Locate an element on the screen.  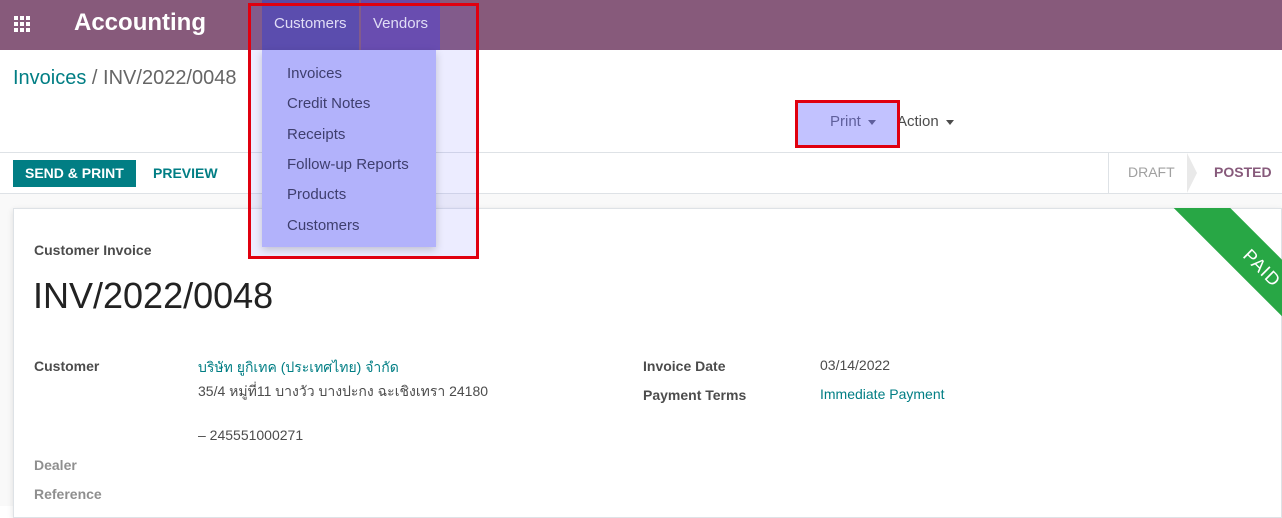
breadcrumb-invoices-link: Invoices is located at coordinates (49, 78).